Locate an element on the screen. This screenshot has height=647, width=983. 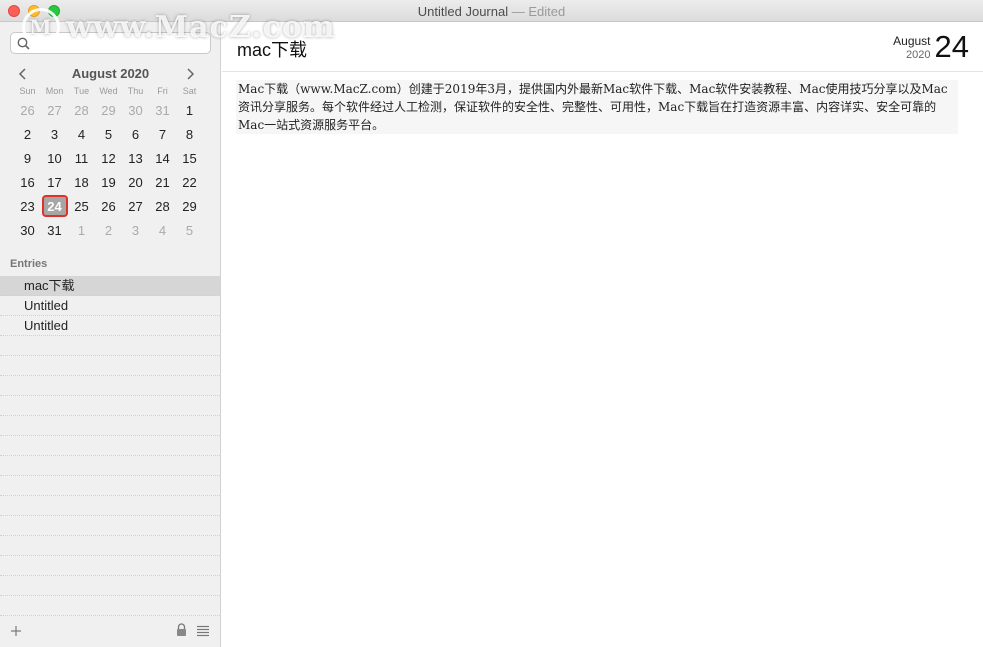
calendar-day: 17 is located at coordinates (54, 182).